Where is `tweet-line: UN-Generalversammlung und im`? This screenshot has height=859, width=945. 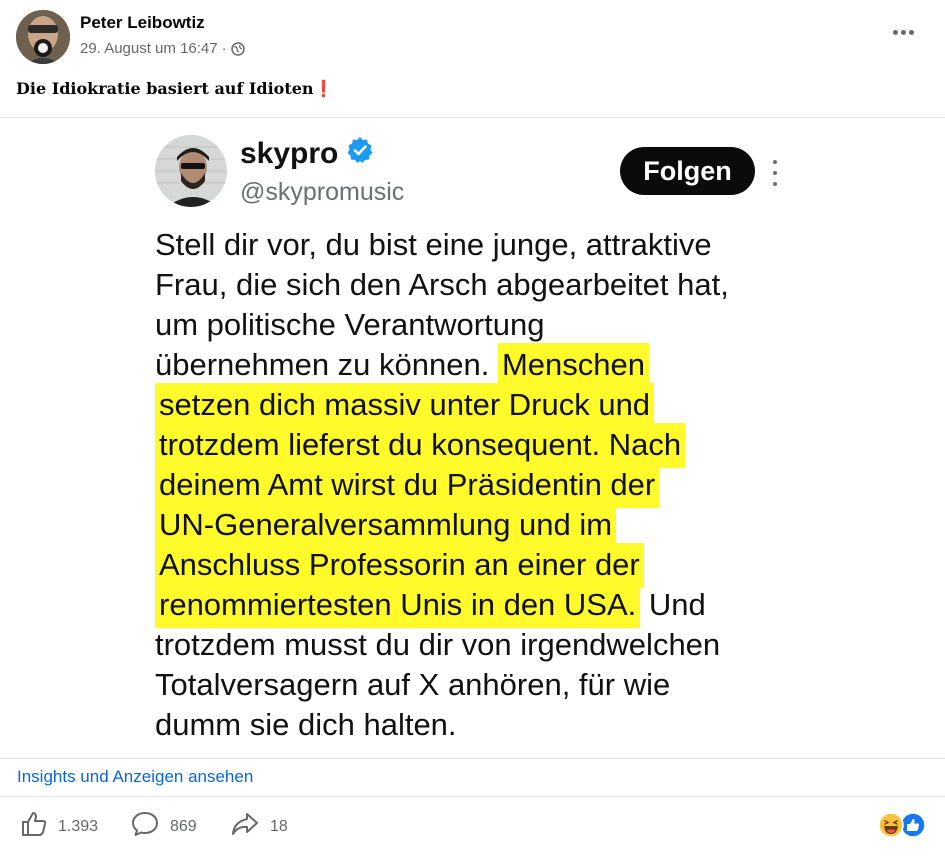 tweet-line: UN-Generalversammlung und im is located at coordinates (485, 525).